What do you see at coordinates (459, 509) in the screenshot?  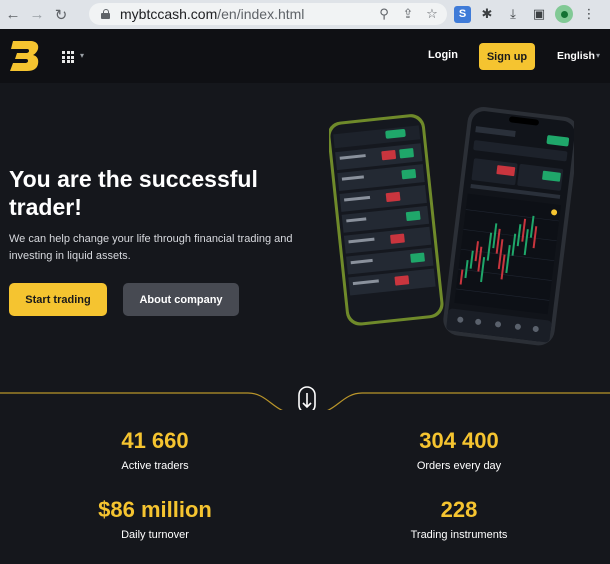 I see `stat-value: 228` at bounding box center [459, 509].